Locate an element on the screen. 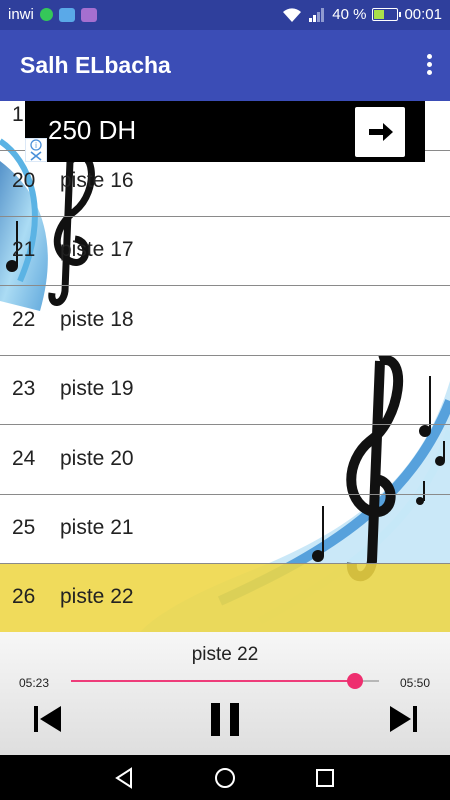 The width and height of the screenshot is (450, 800). seek-bar is located at coordinates (225, 681).